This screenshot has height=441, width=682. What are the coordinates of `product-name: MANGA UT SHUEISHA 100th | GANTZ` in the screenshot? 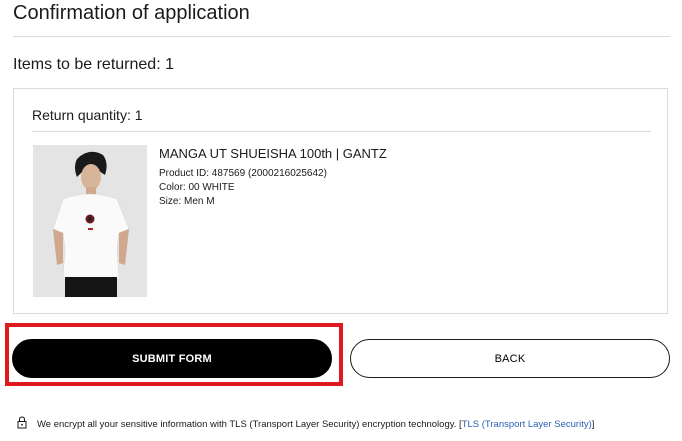 It's located at (273, 153).